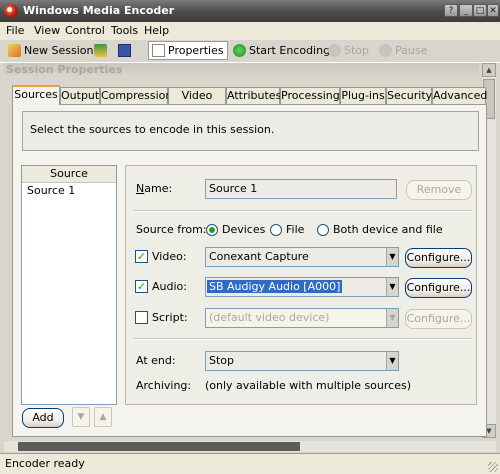 This screenshot has height=474, width=500. I want to click on play-icon, so click(239, 50).